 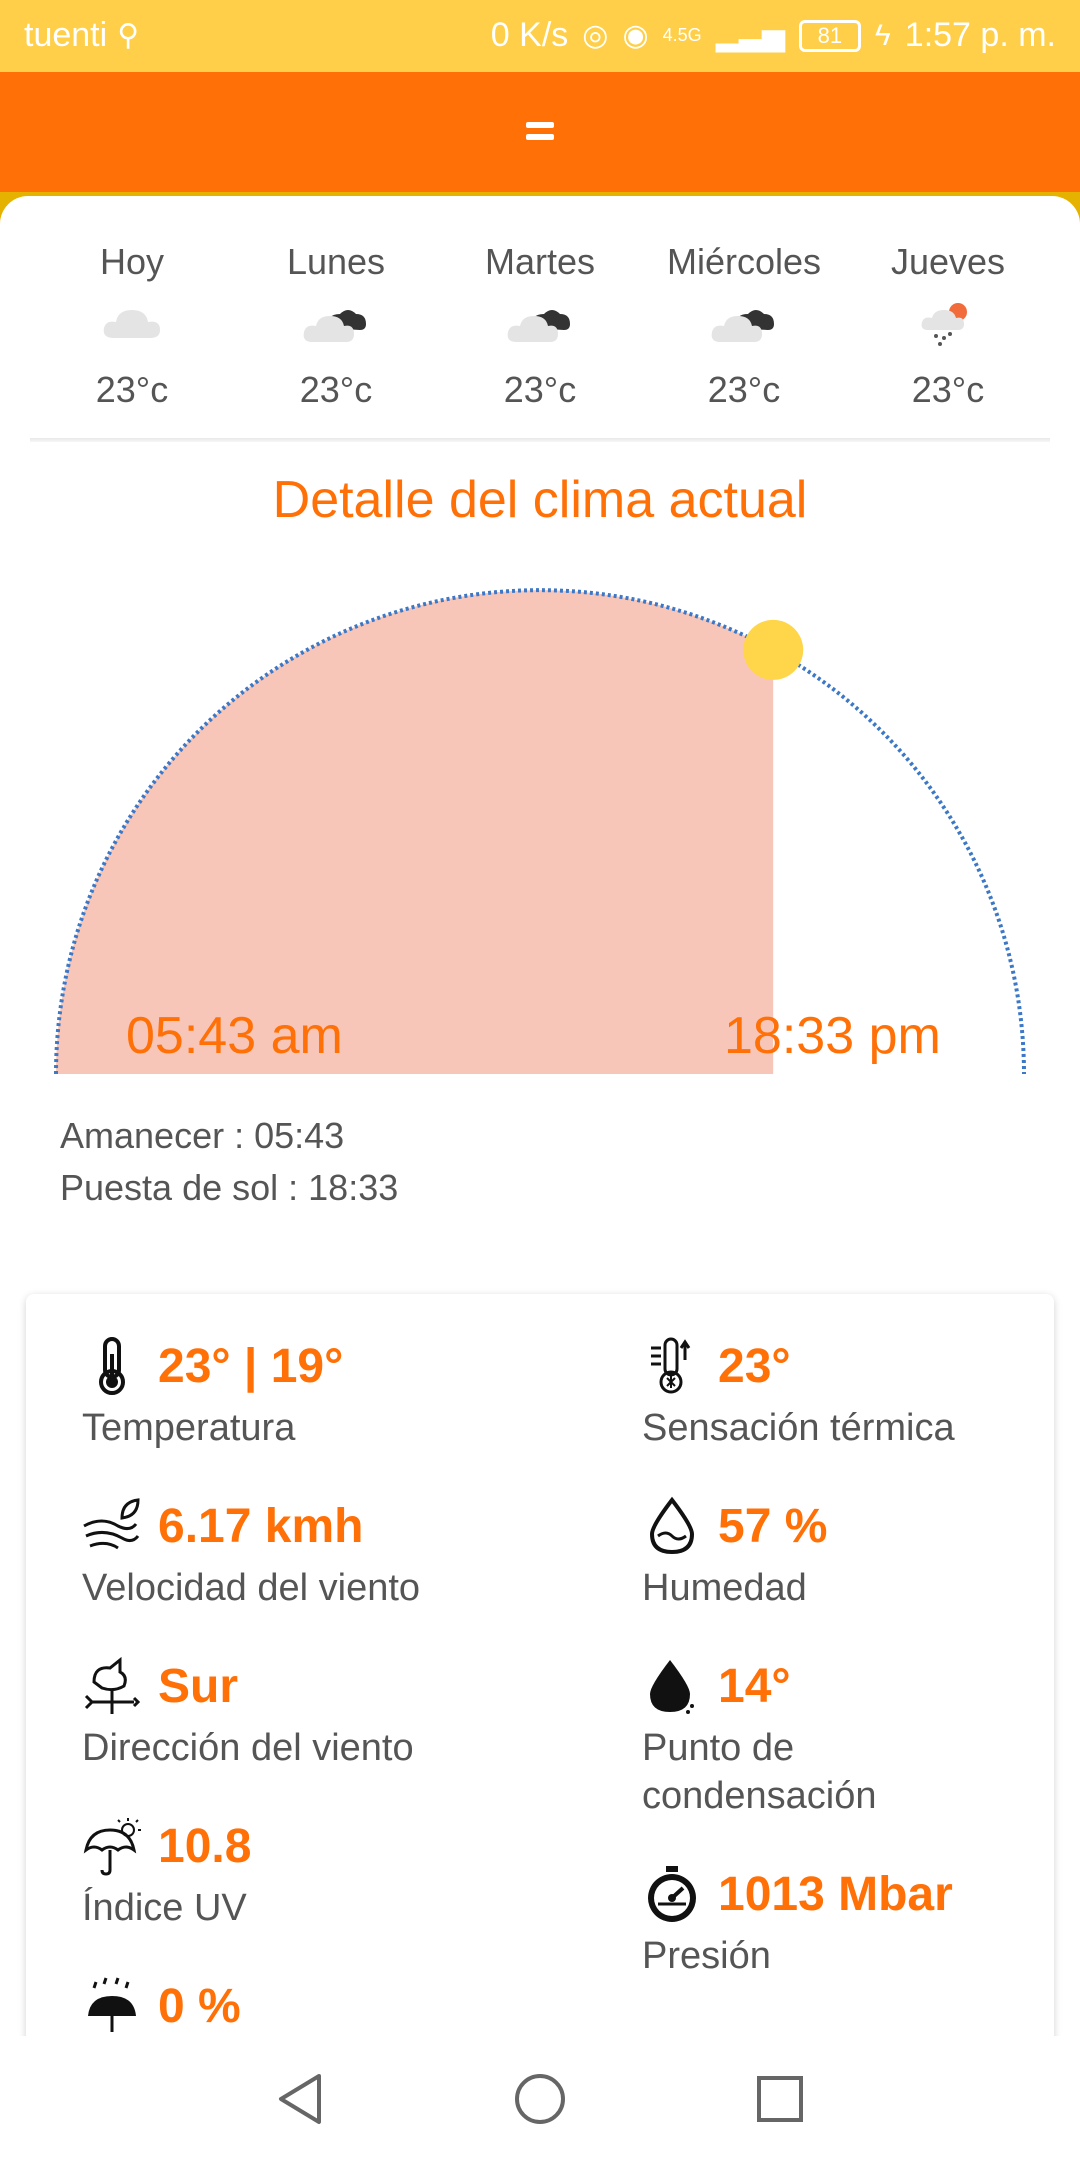 I want to click on metric-value: 0 %, so click(x=199, y=2006).